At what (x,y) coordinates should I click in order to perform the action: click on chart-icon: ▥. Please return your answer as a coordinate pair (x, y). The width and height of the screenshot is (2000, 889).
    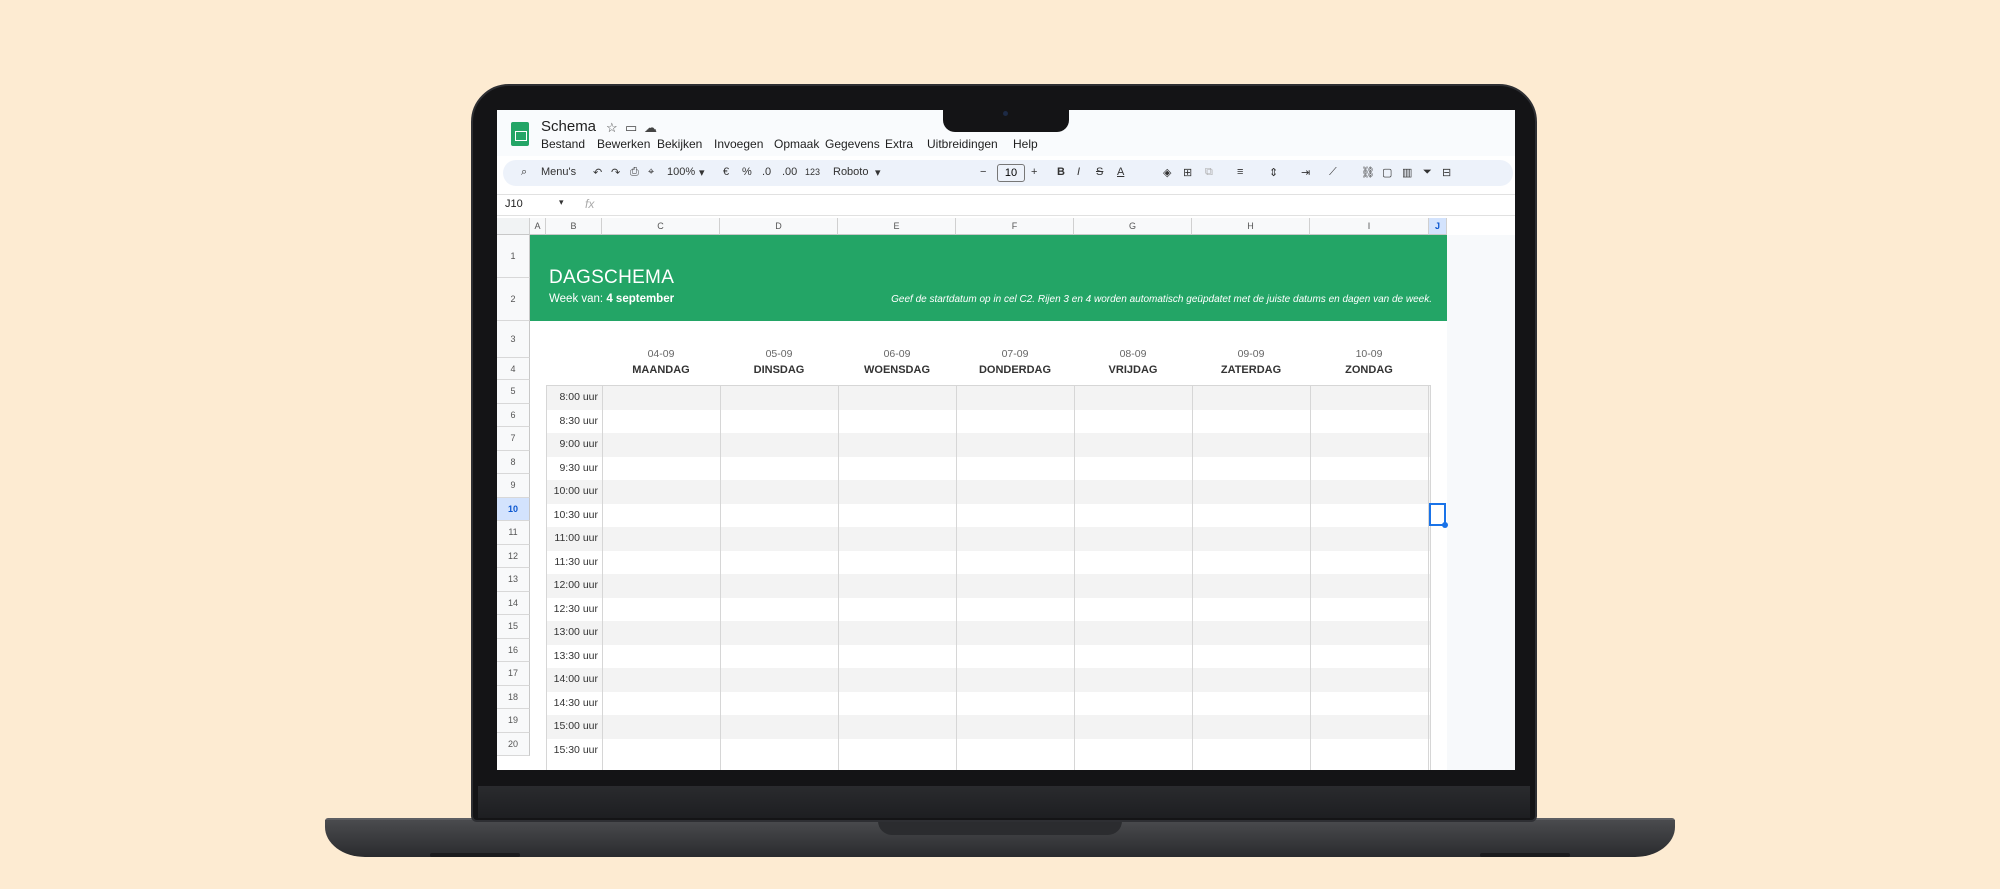
    Looking at the image, I should click on (1407, 172).